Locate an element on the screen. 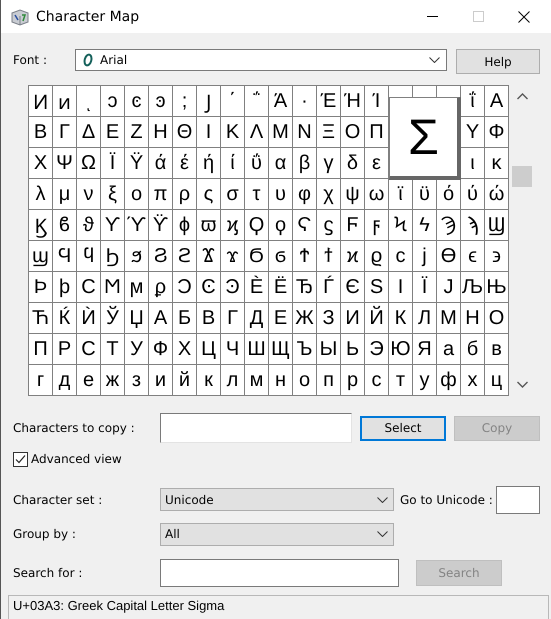  character-cell: Κ is located at coordinates (233, 132).